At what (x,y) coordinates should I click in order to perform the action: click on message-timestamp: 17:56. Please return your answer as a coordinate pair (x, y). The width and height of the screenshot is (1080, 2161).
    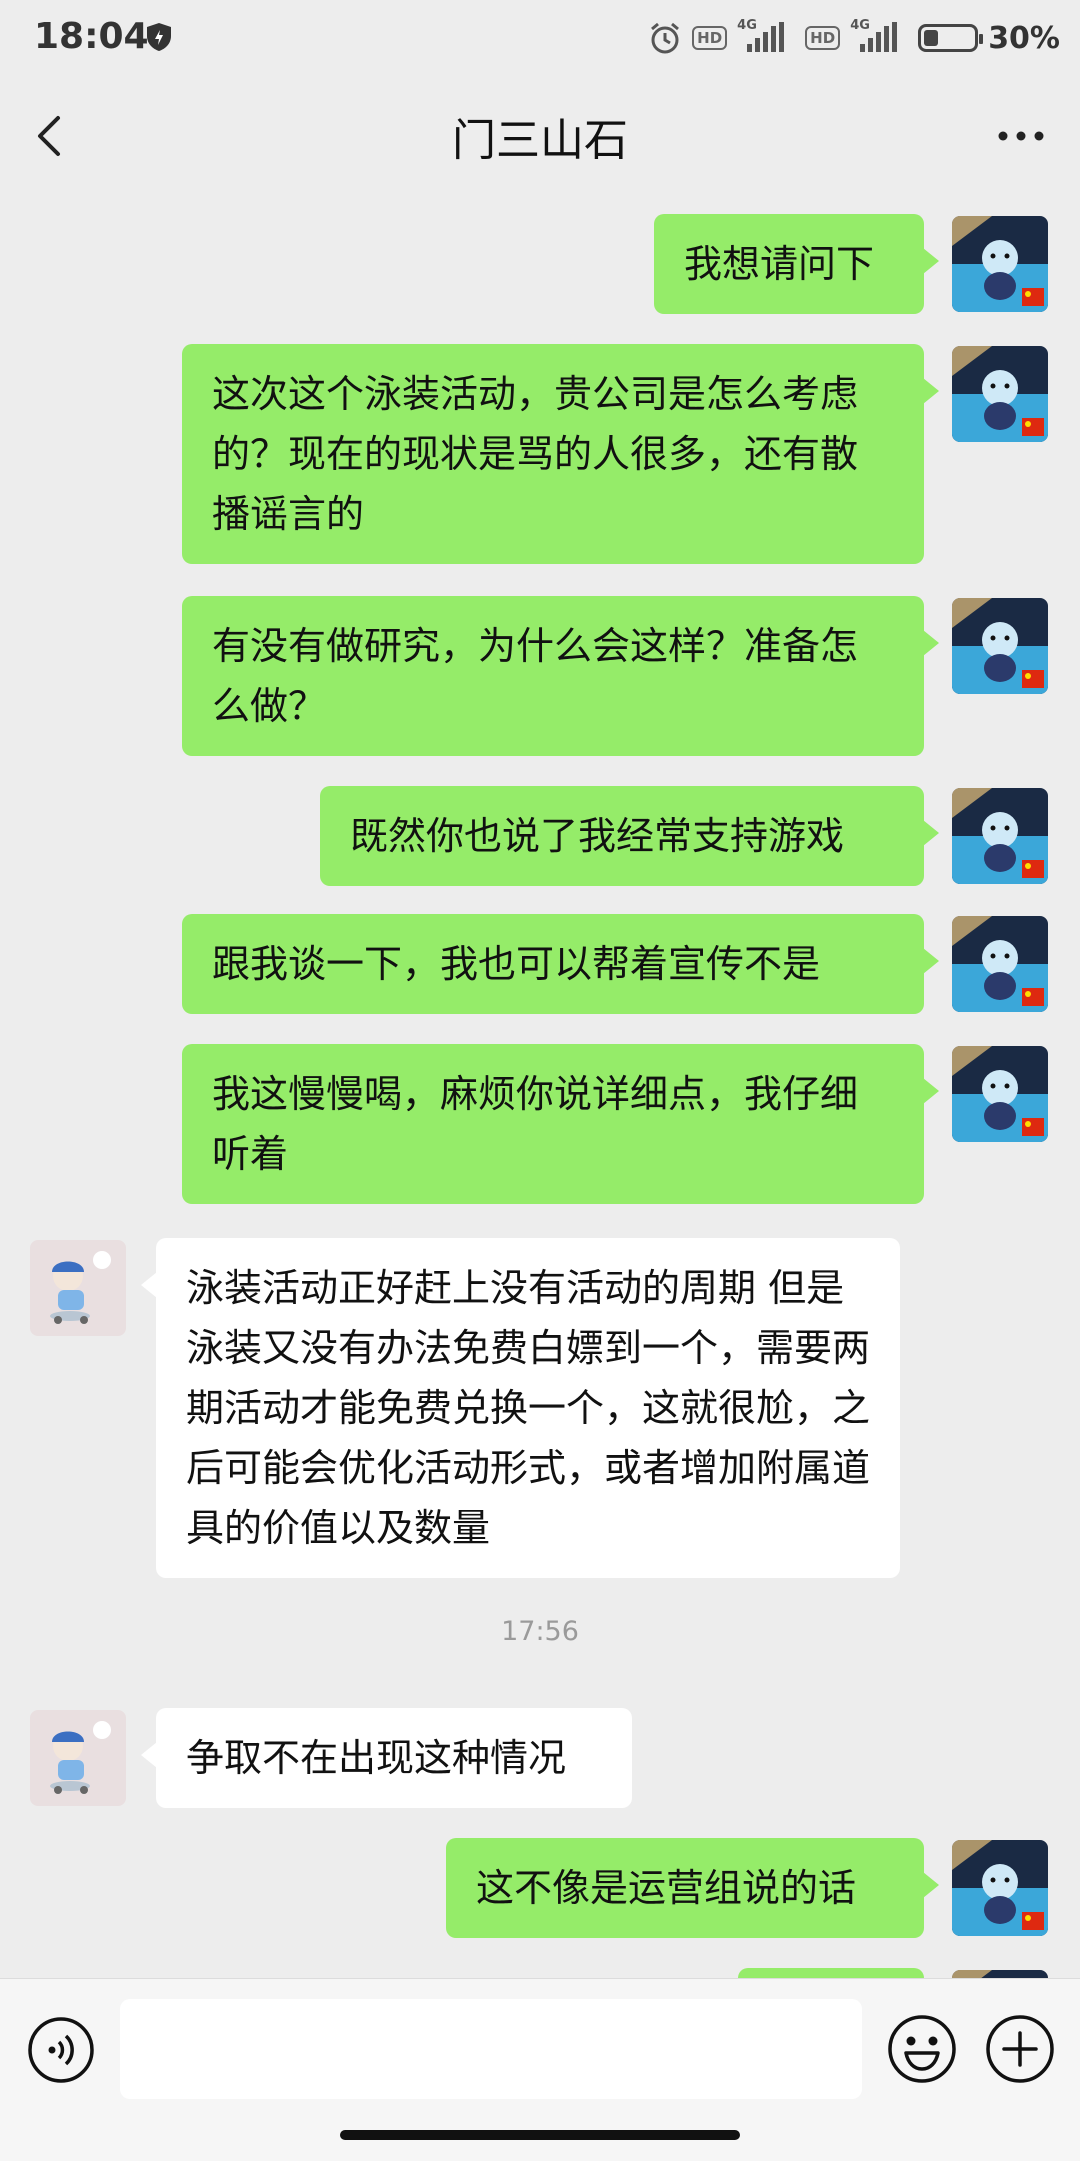
    Looking at the image, I should click on (540, 1631).